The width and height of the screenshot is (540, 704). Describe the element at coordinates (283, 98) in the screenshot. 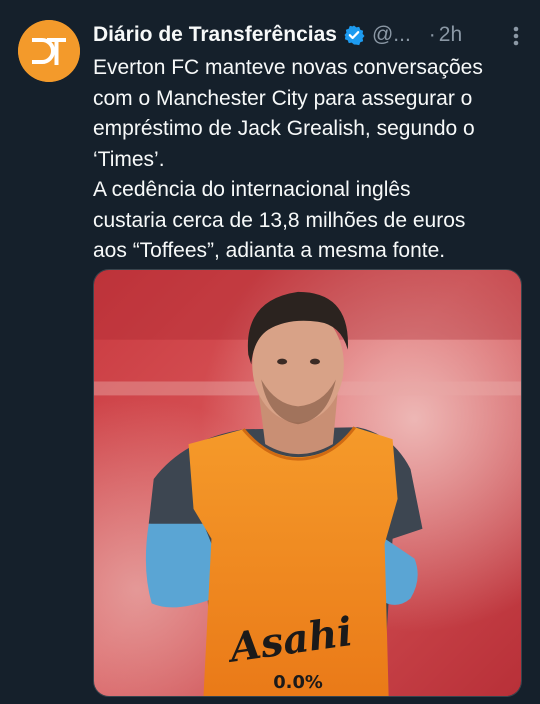

I see `tweet-text-line: com o Manchester City para assegurar o` at that location.